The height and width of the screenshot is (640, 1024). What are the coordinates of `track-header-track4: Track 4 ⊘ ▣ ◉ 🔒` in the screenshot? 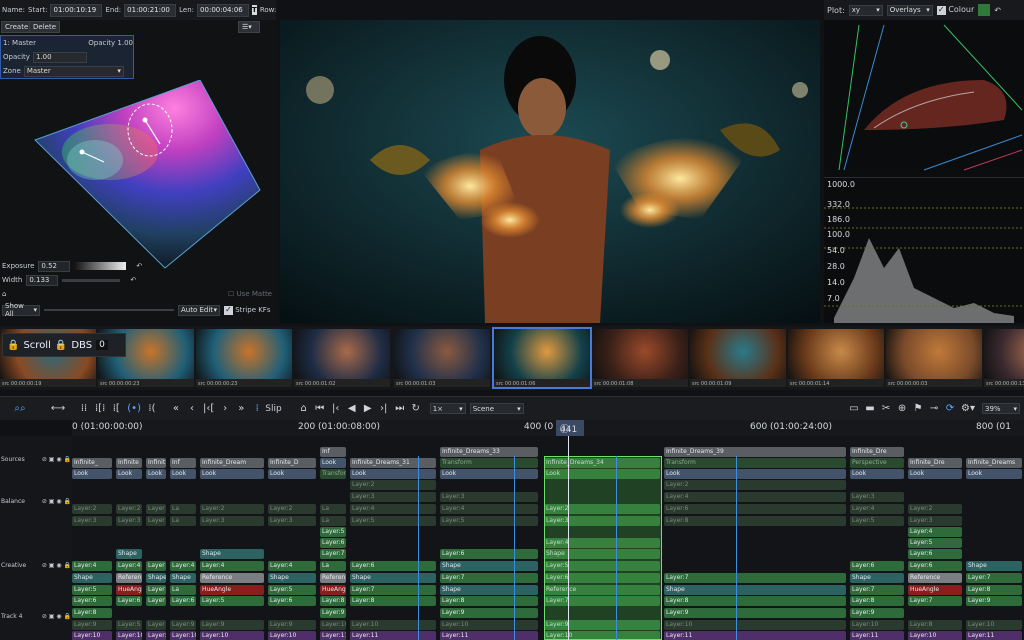 It's located at (36, 616).